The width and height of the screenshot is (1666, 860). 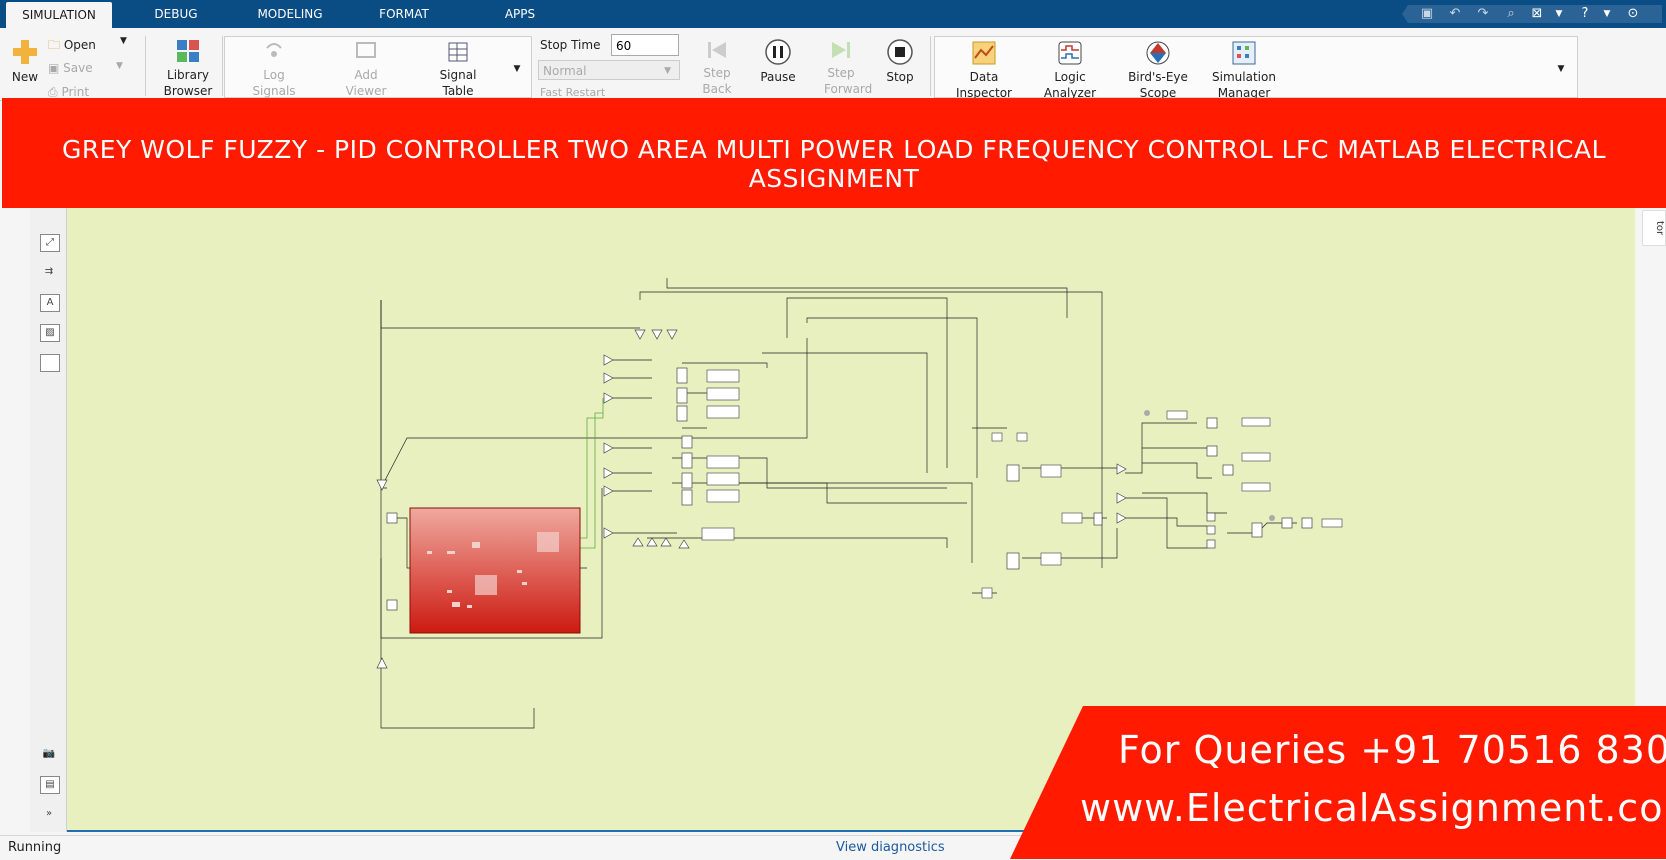 I want to click on minimize-toolstrip-icon: ⊙, so click(x=1633, y=14).